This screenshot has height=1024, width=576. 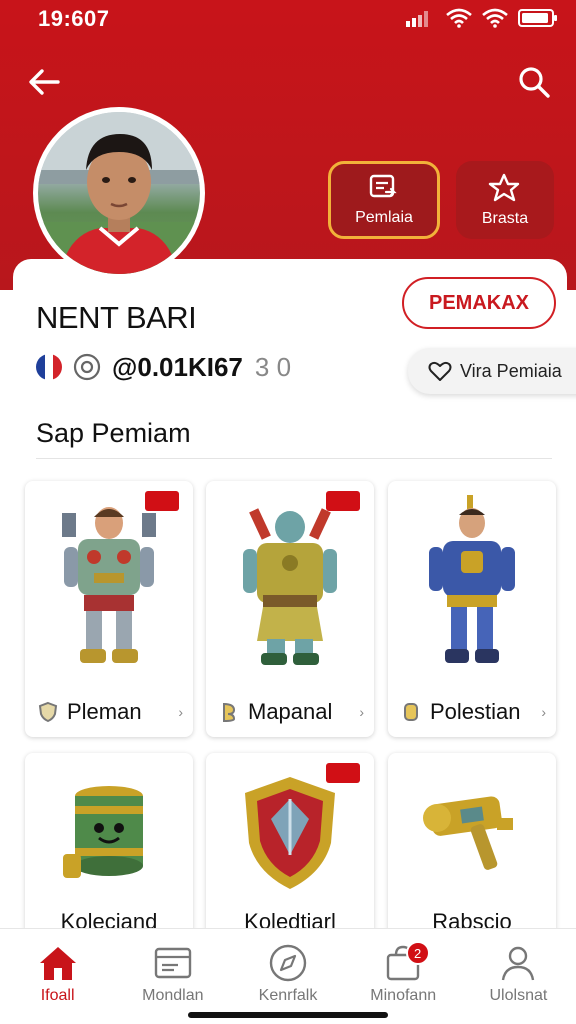 I want to click on item-label-row: Polestian ›, so click(x=473, y=712).